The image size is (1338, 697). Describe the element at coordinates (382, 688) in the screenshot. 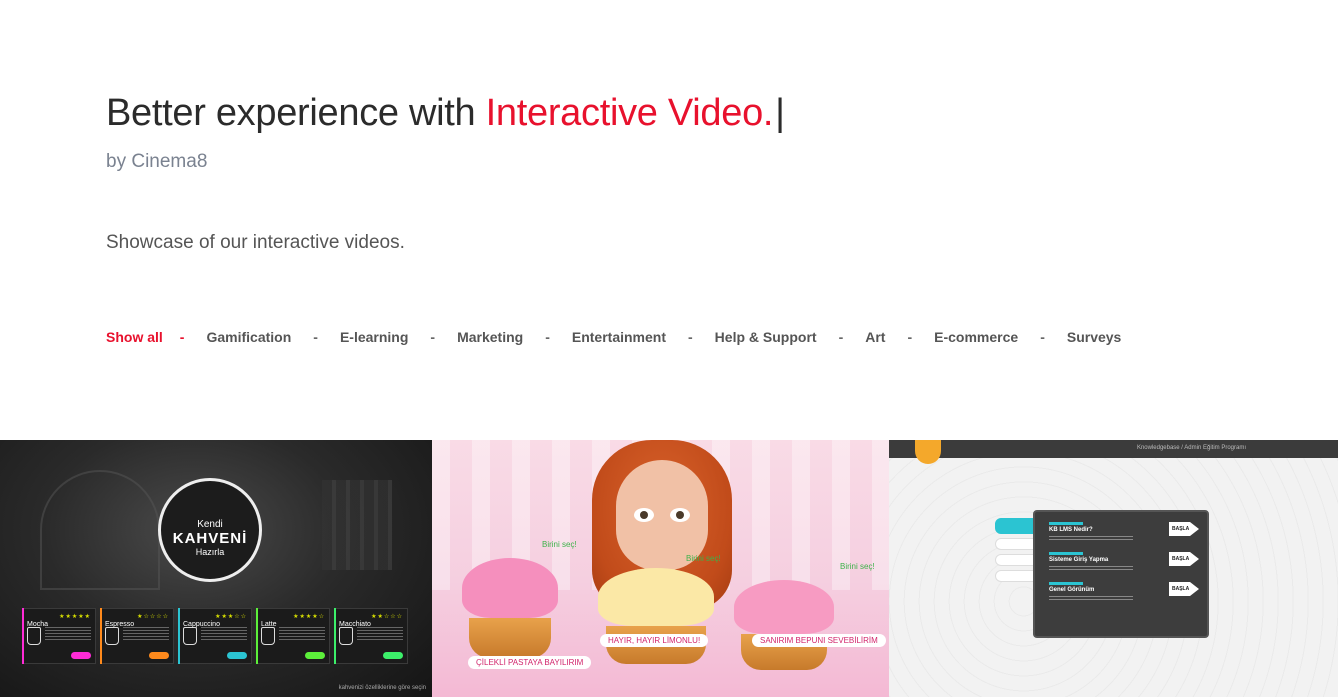

I see `coffee-footer-note: kahvenizi özelliklerine göre seçin` at that location.